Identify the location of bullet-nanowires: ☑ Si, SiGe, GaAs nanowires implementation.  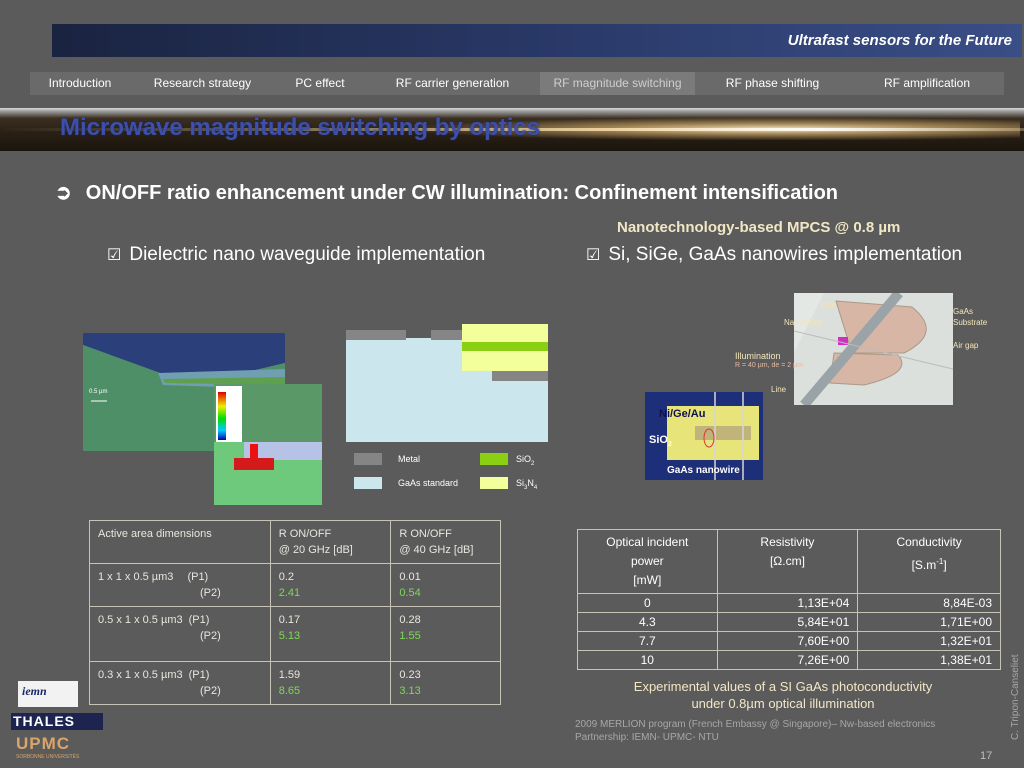
(774, 255).